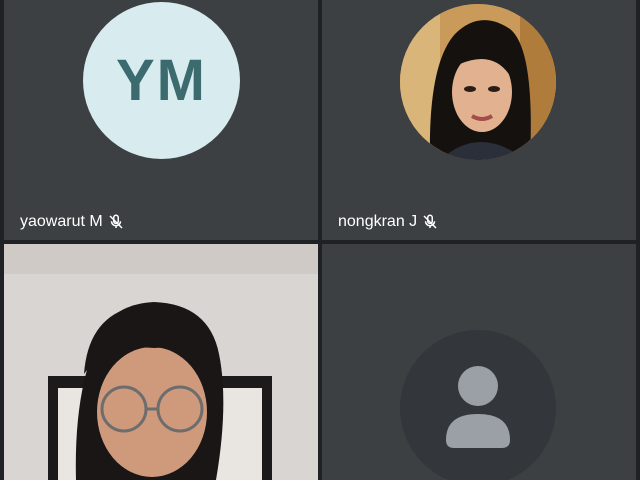 This screenshot has height=480, width=640. I want to click on participant-initials-avatar: YM, so click(161, 80).